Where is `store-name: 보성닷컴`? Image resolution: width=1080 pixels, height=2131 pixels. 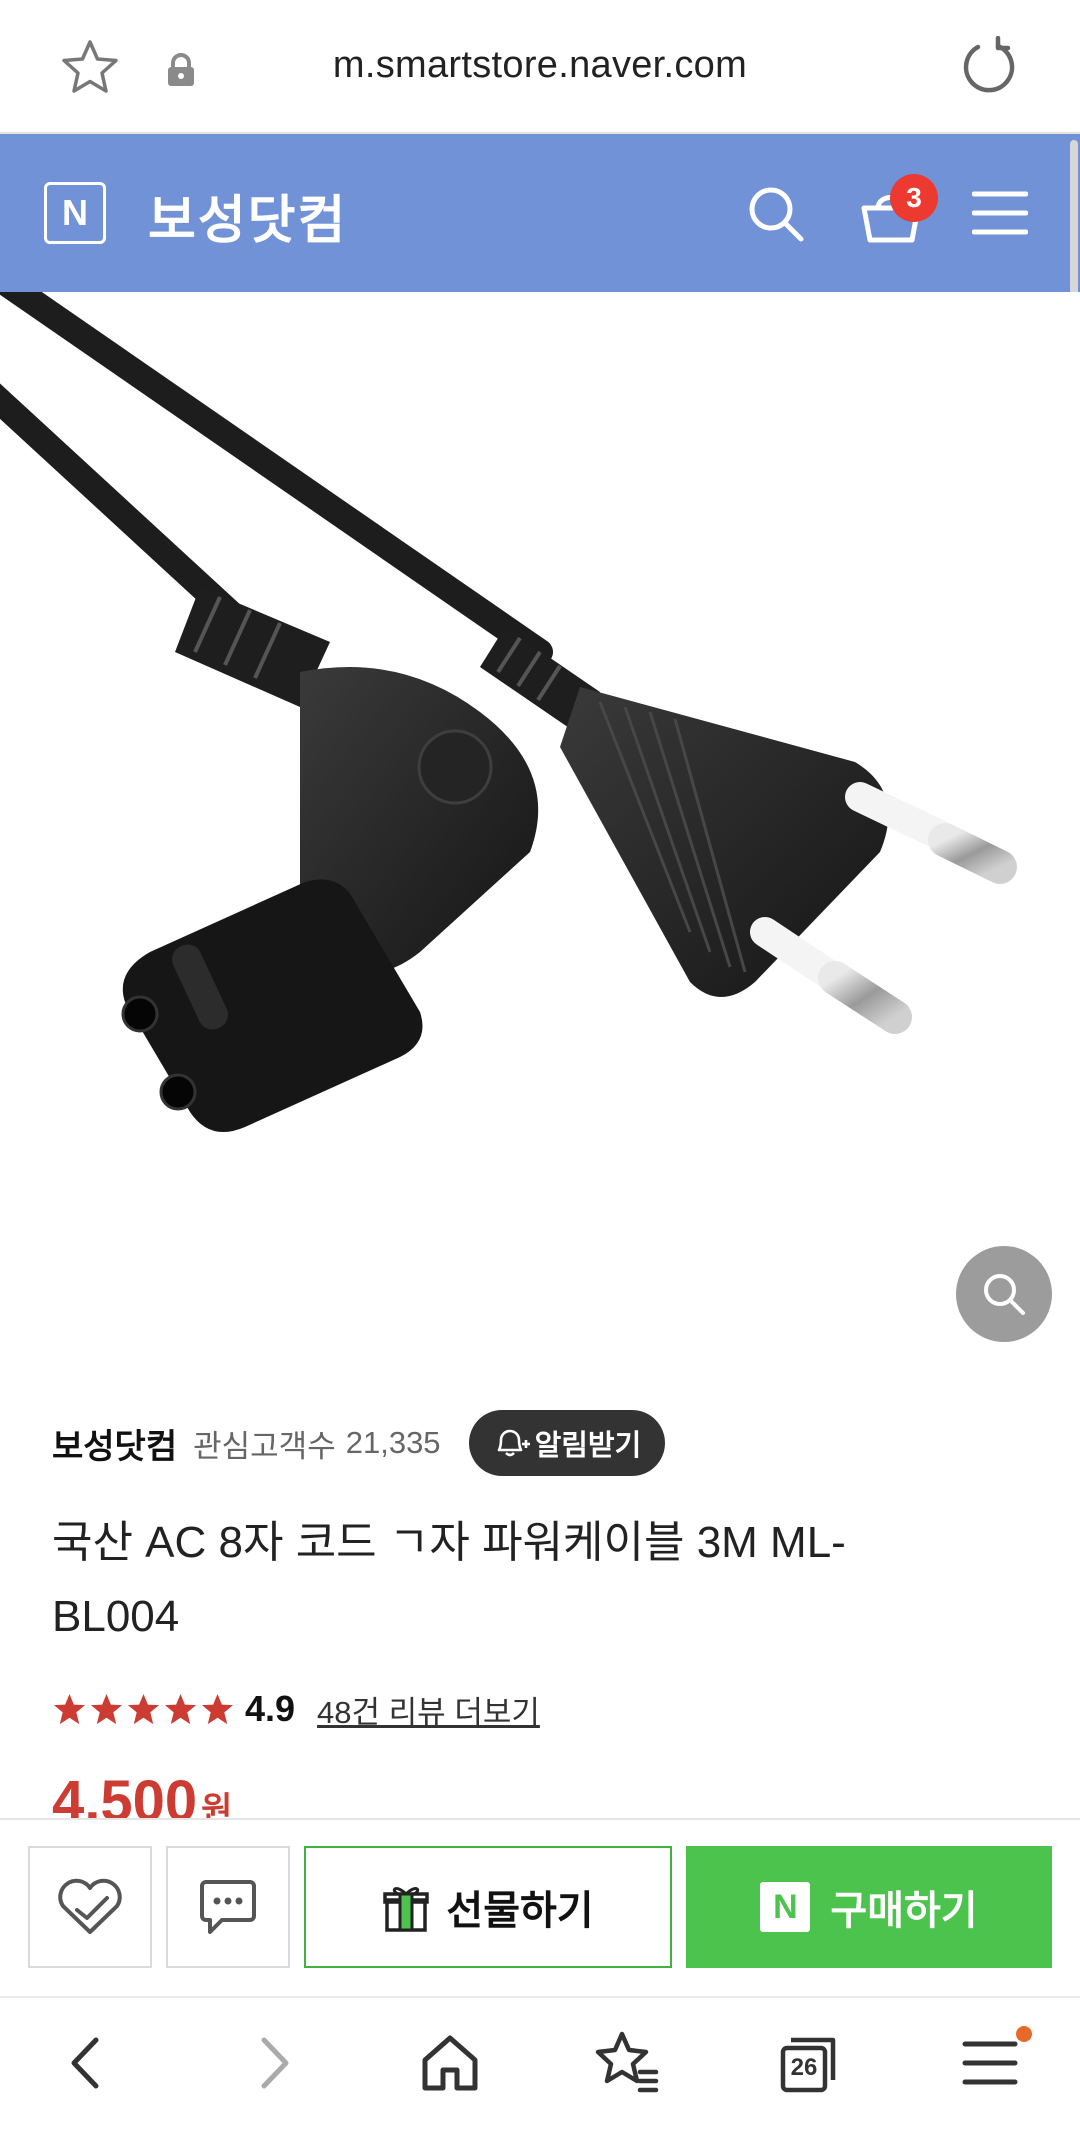 store-name: 보성닷컴 is located at coordinates (247, 215).